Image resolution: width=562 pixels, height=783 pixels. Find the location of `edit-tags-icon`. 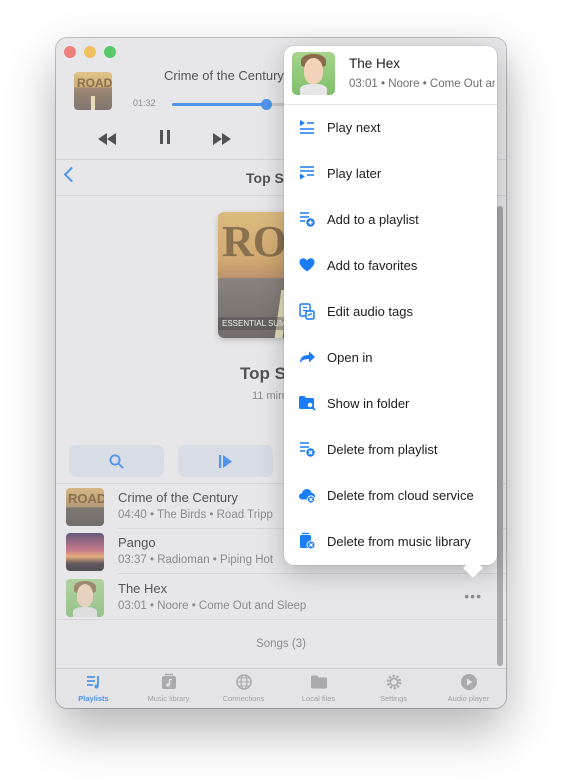

edit-tags-icon is located at coordinates (307, 311).